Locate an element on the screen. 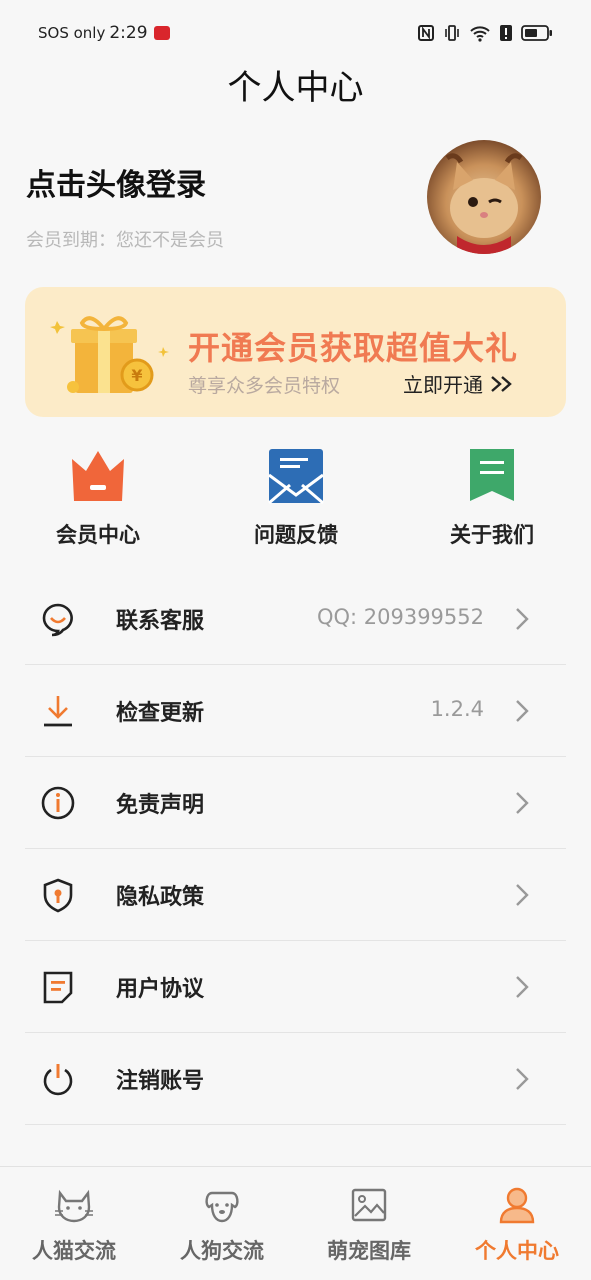 This screenshot has height=1280, width=591. notification-icon is located at coordinates (161, 33).